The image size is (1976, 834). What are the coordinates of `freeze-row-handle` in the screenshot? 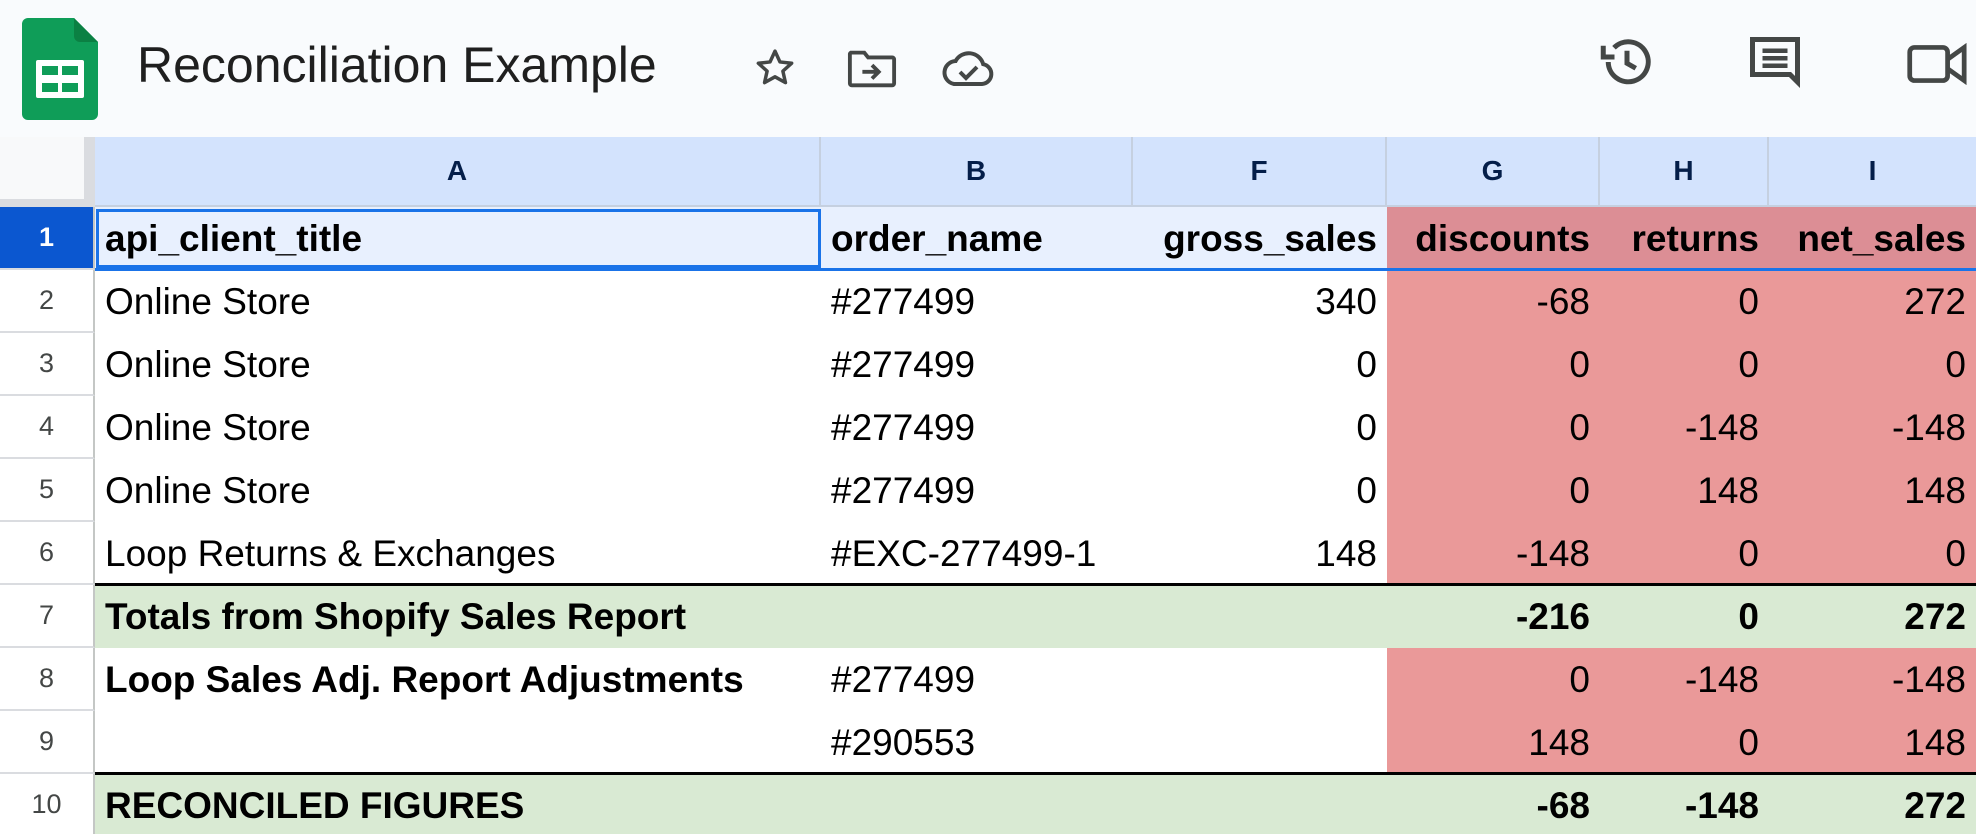 It's located at (47, 203).